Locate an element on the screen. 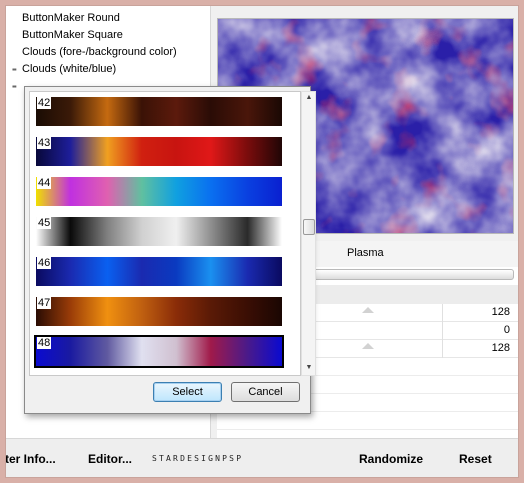  gradient-list-scrollbar: ▲ ▼ is located at coordinates (308, 233).